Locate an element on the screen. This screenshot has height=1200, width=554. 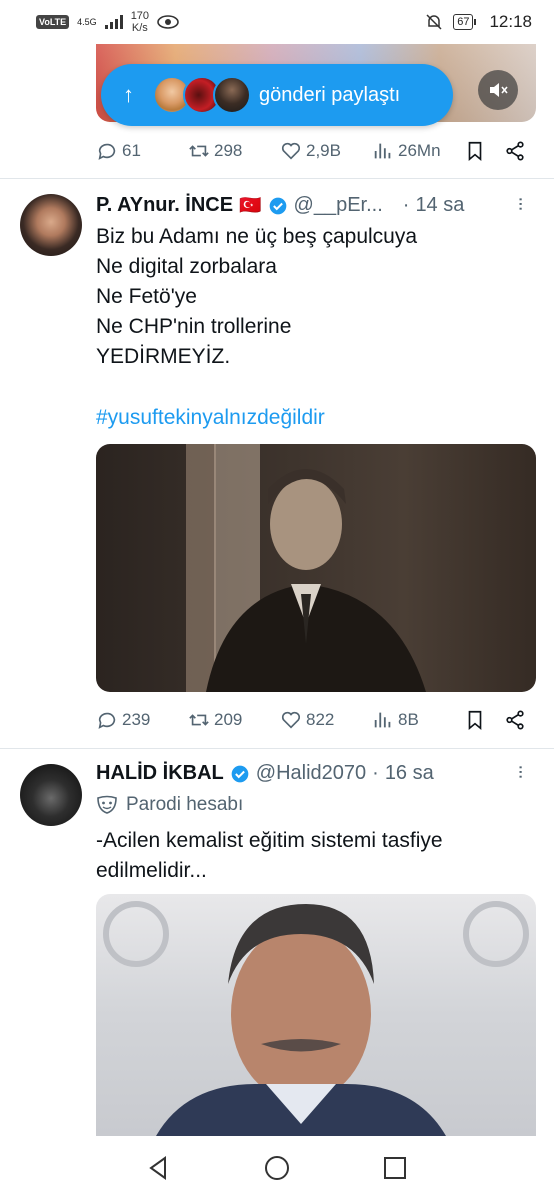
author-name: HALİD İKBAL is located at coordinates (160, 773).